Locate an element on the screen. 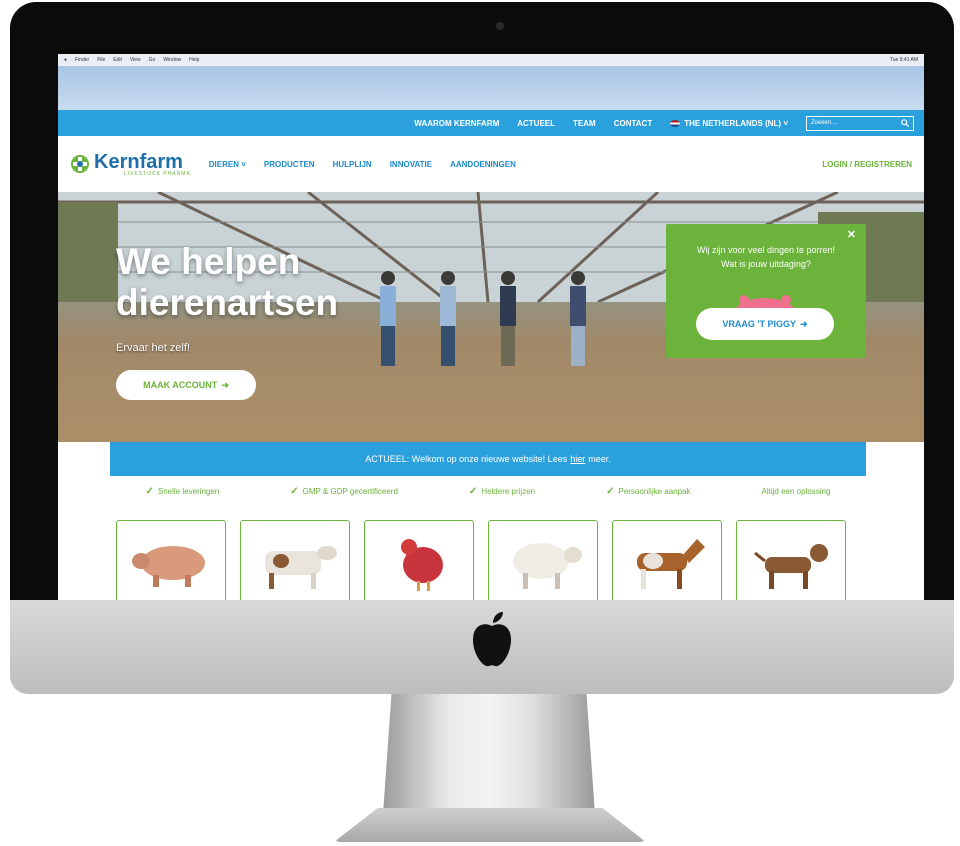  usp-item: ✓ GMP & GDP gecertificeerd is located at coordinates (344, 491).